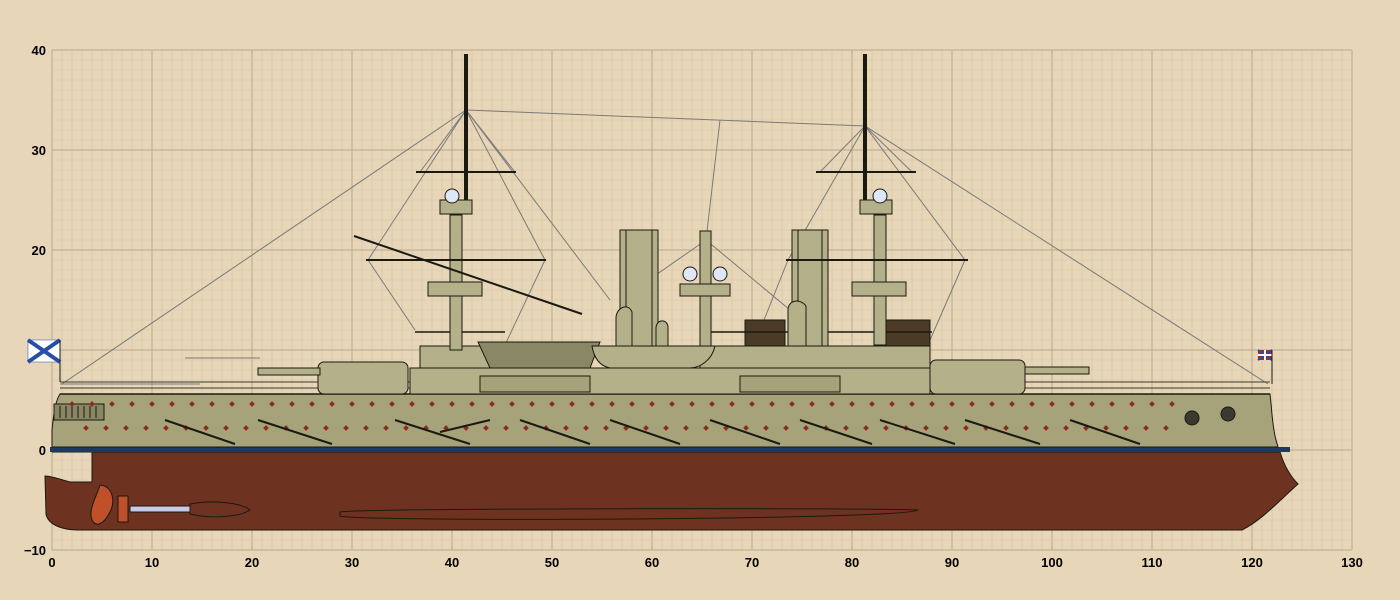 This screenshot has height=600, width=1400. What do you see at coordinates (535, 384) in the screenshot?
I see `secondary-battery-aft` at bounding box center [535, 384].